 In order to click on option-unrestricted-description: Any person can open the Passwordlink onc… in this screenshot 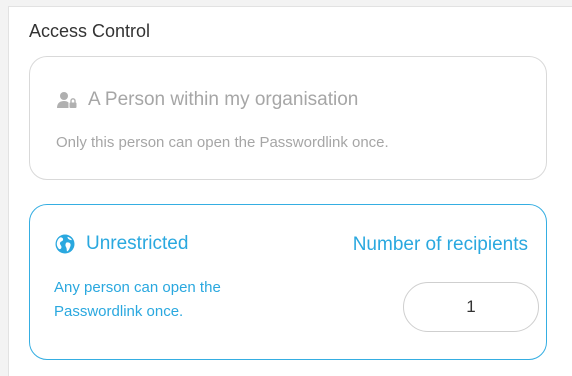, I will do `click(137, 299)`.